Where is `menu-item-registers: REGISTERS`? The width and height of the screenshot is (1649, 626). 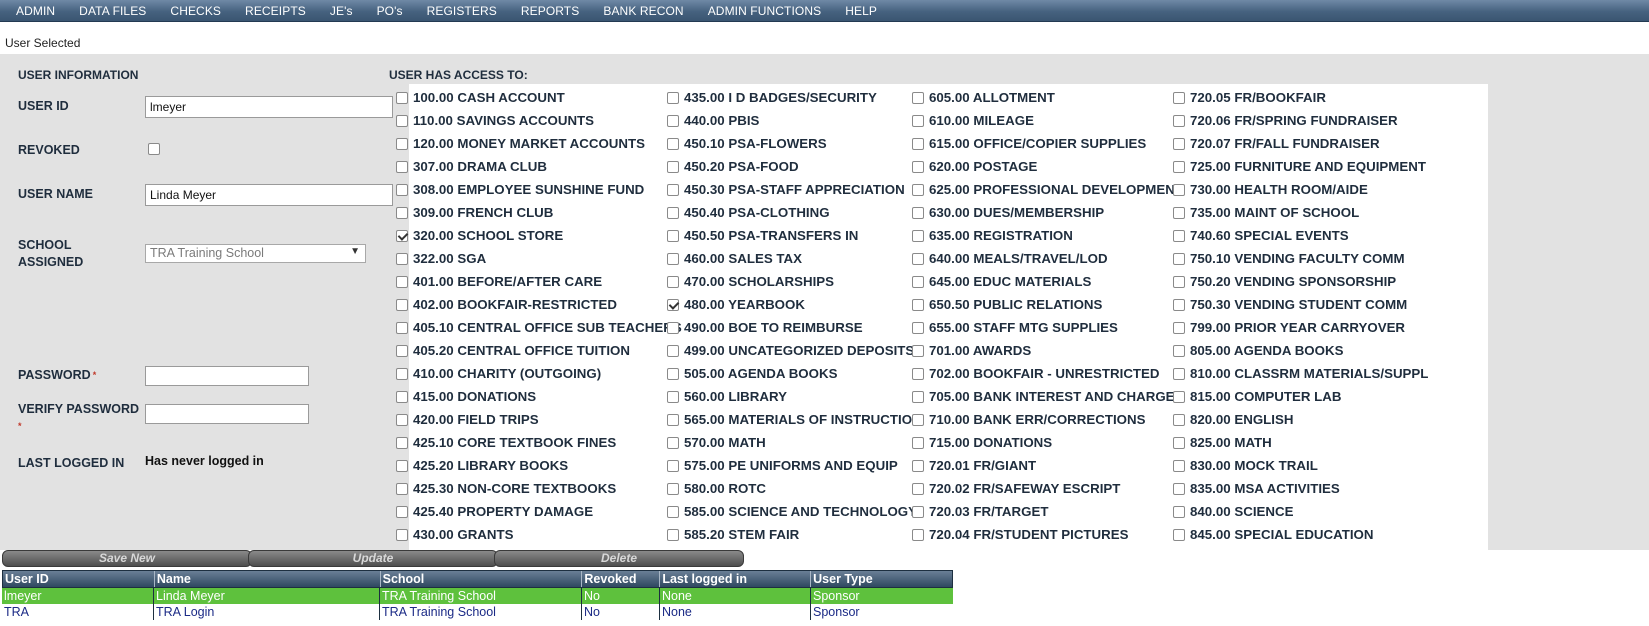 menu-item-registers: REGISTERS is located at coordinates (462, 11).